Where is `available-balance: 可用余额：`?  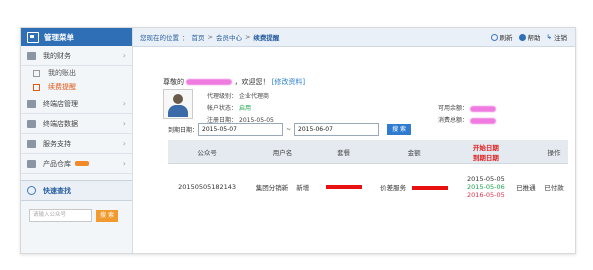
available-balance: 可用余额： is located at coordinates (467, 107).